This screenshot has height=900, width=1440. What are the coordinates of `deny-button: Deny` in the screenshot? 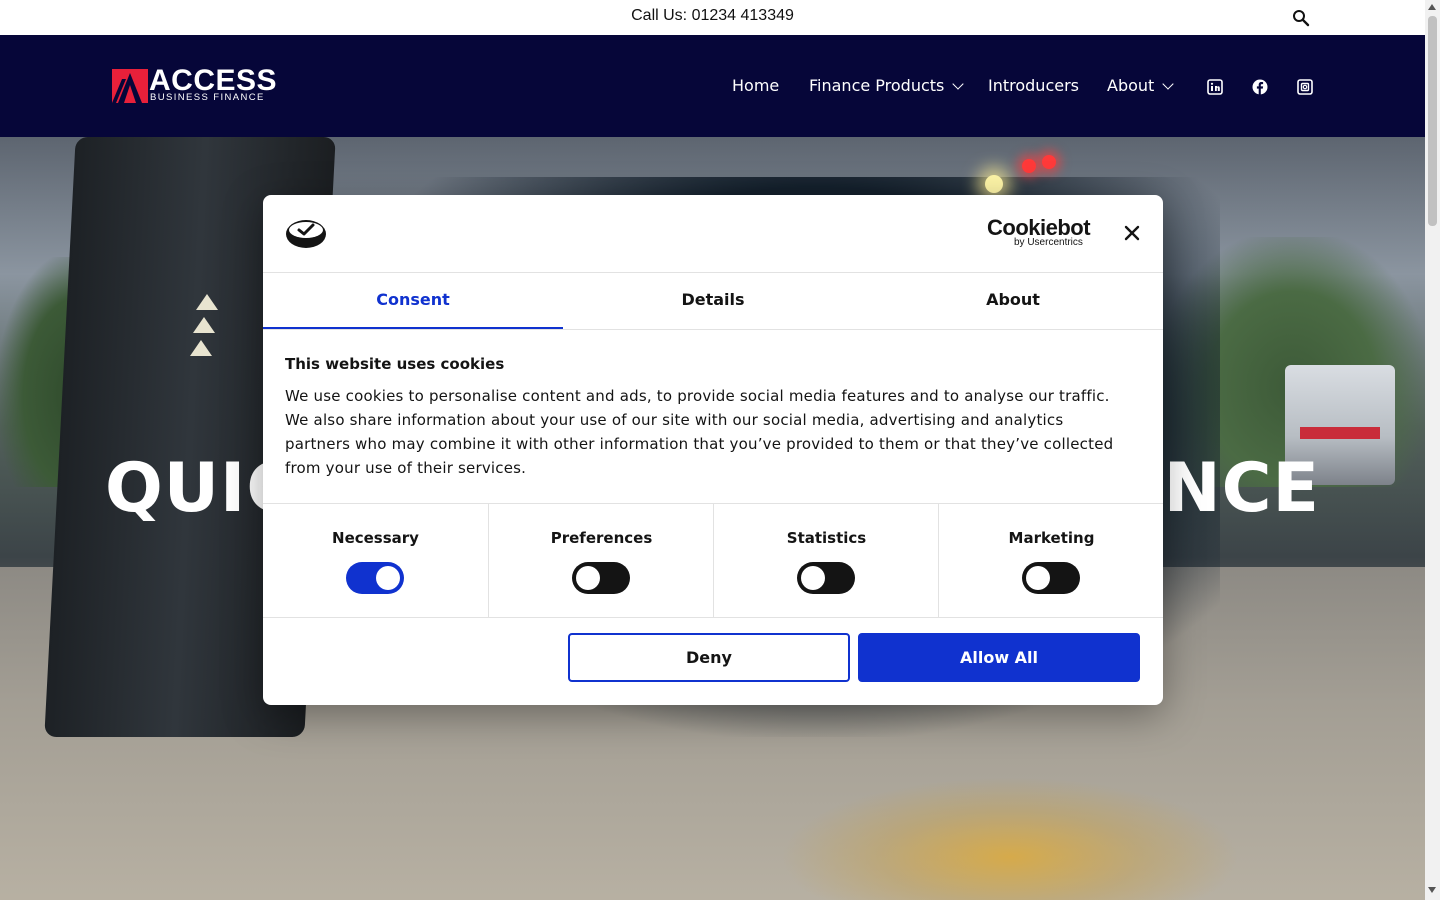 It's located at (709, 657).